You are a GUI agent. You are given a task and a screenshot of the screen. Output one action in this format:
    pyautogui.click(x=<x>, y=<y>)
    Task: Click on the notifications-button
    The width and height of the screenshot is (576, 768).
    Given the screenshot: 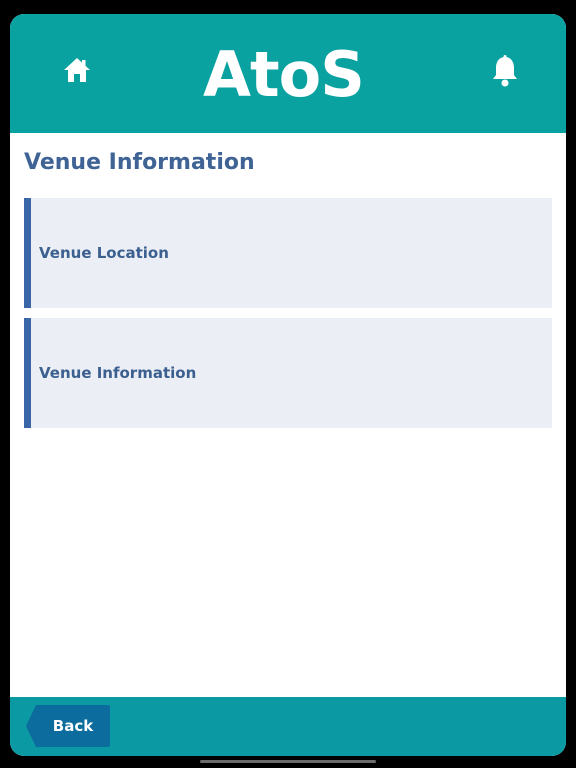 What is the action you would take?
    pyautogui.click(x=505, y=71)
    